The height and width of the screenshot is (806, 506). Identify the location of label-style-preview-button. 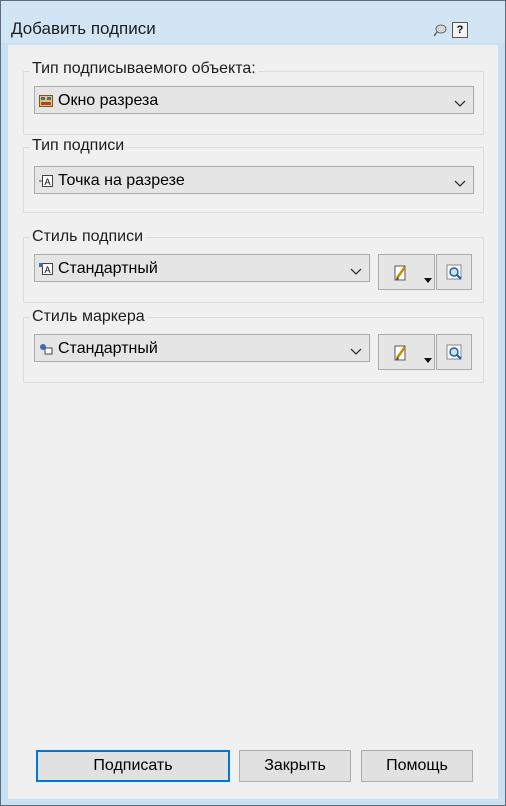
(454, 272).